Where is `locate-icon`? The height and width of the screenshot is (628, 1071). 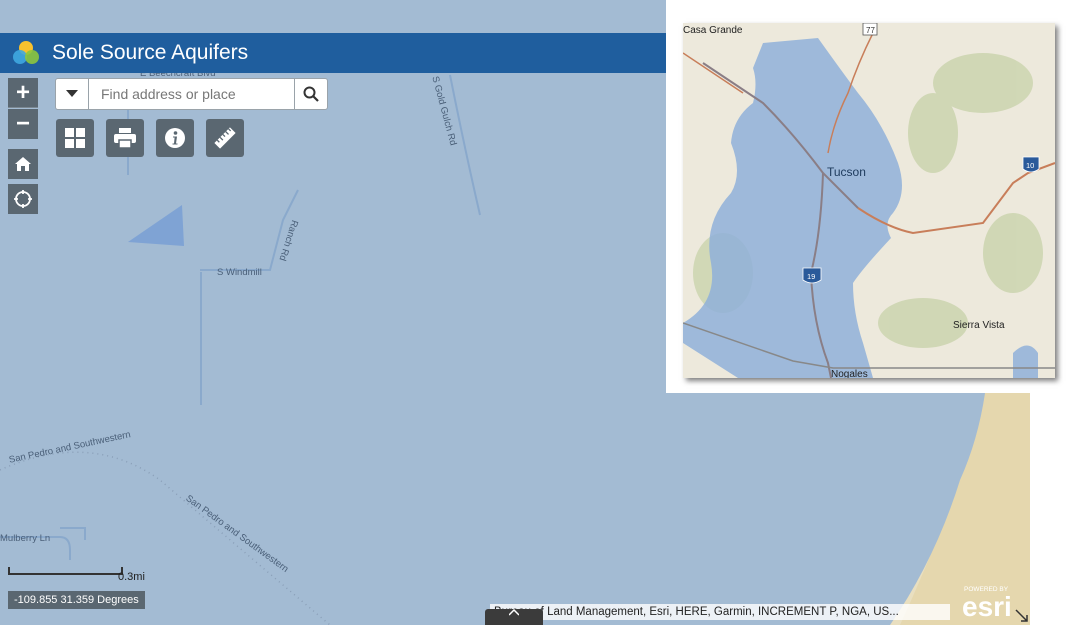 locate-icon is located at coordinates (23, 199).